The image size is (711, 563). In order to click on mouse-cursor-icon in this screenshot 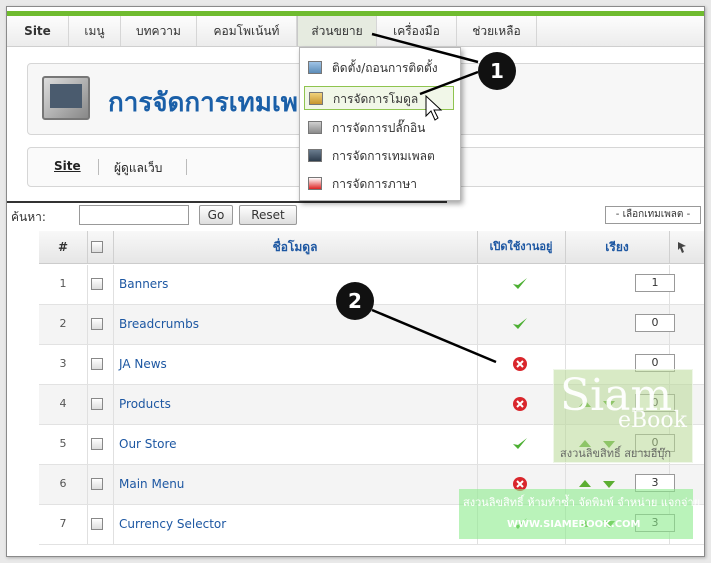, I will do `click(434, 107)`.